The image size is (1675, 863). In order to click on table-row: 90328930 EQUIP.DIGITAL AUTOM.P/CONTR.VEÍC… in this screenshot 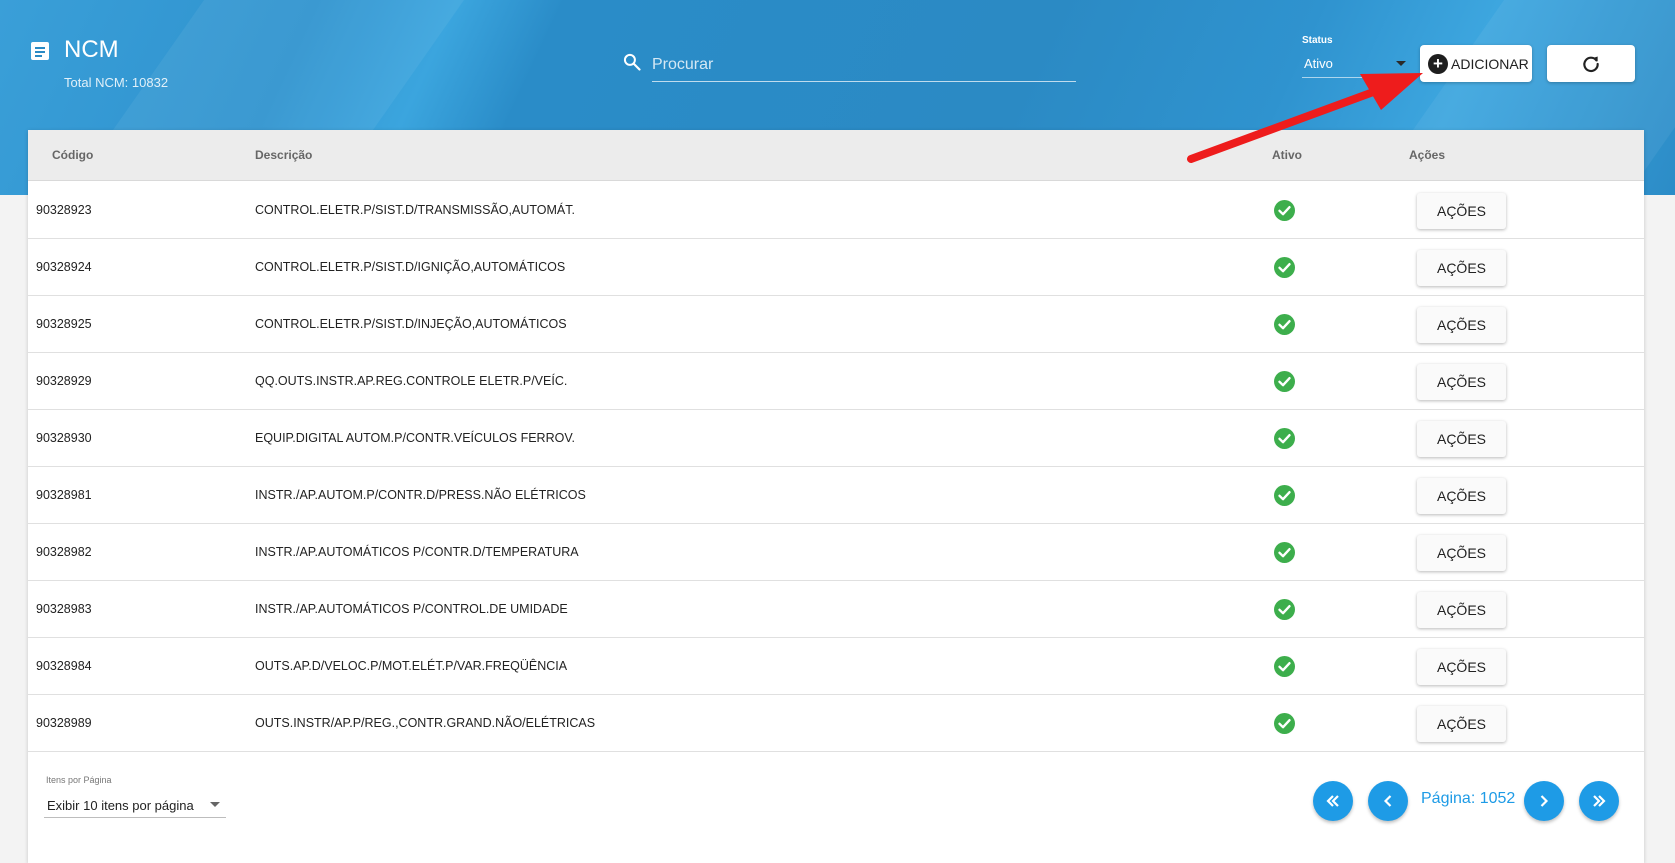, I will do `click(836, 438)`.